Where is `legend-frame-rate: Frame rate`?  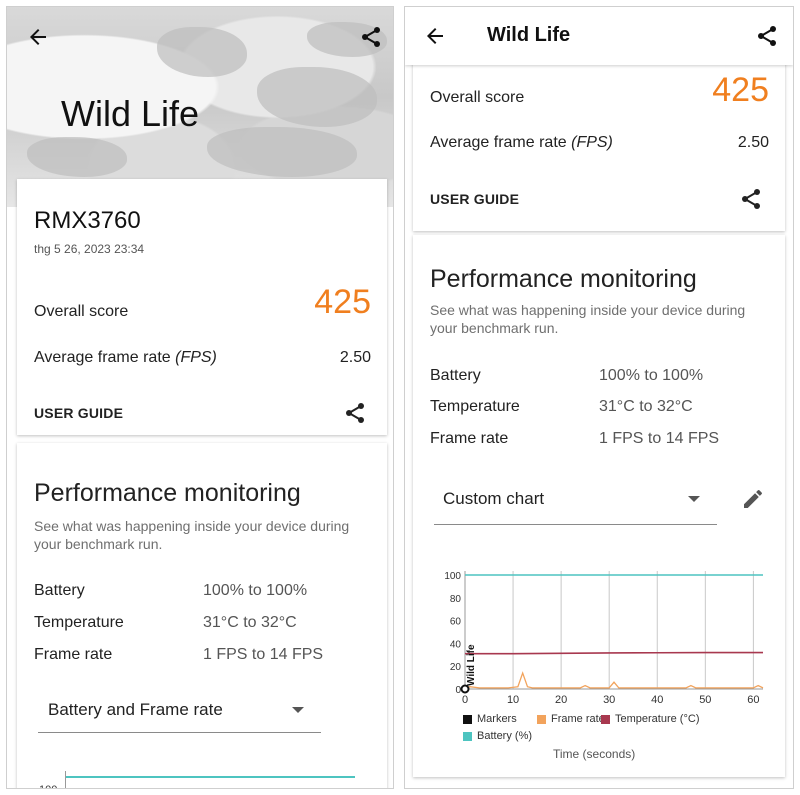
legend-frame-rate: Frame rate is located at coordinates (571, 719).